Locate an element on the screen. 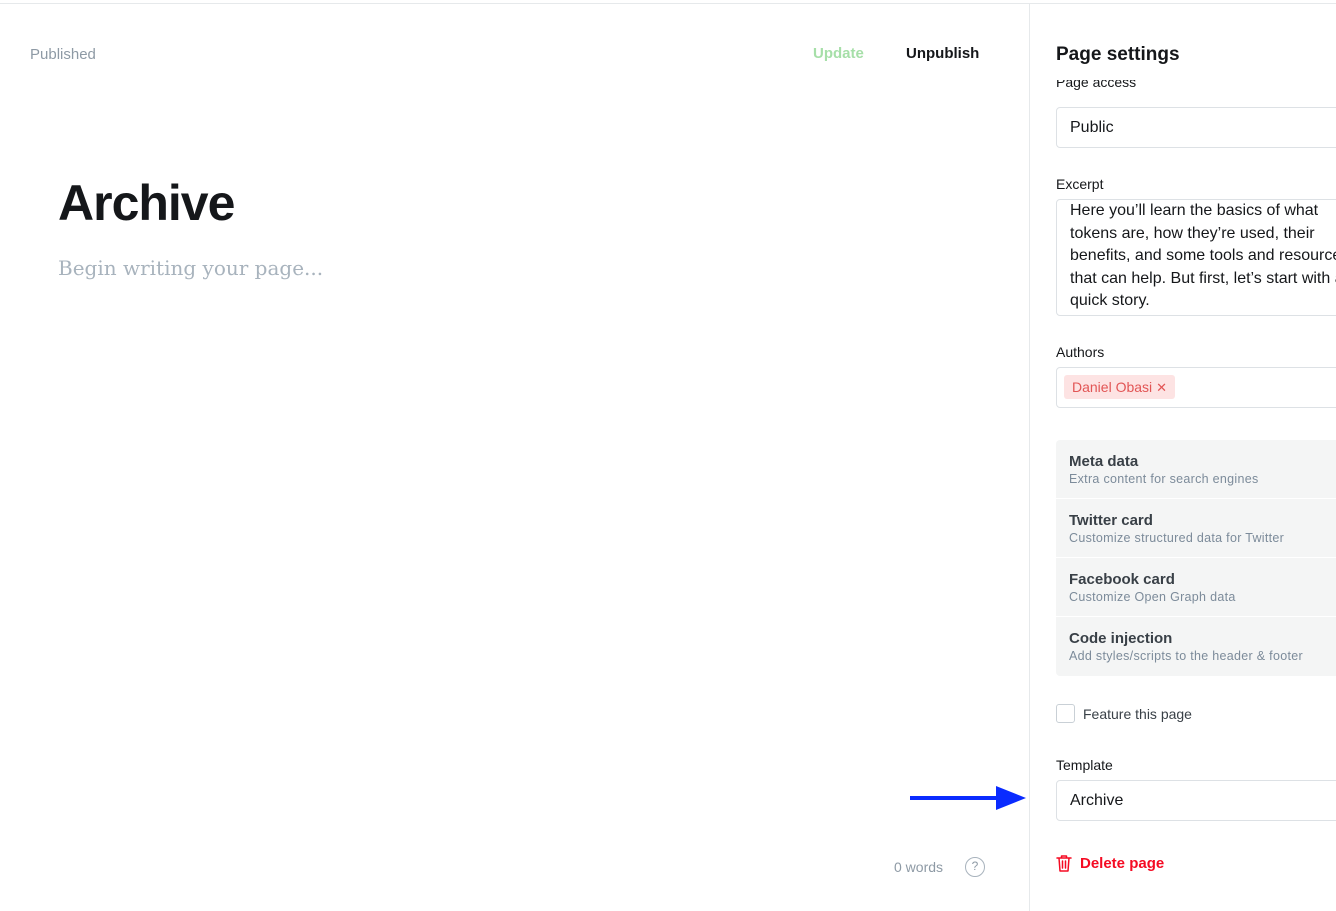 This screenshot has width=1336, height=911. menu-item-title: Twitter card is located at coordinates (1111, 520).